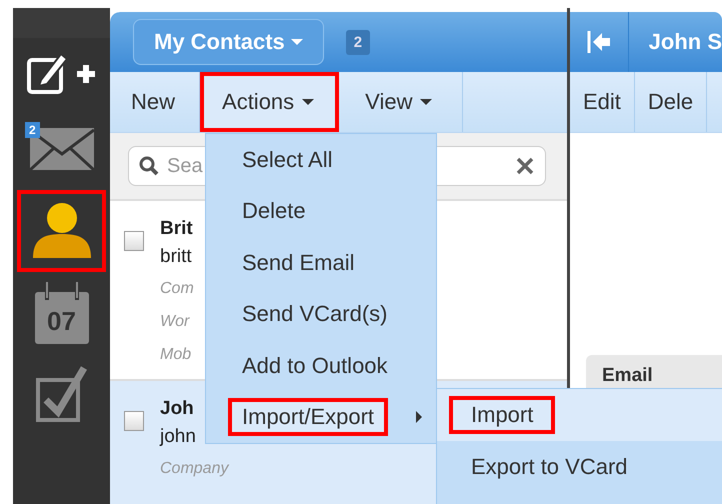 The width and height of the screenshot is (722, 504). What do you see at coordinates (176, 355) in the screenshot?
I see `field-label: Mob` at bounding box center [176, 355].